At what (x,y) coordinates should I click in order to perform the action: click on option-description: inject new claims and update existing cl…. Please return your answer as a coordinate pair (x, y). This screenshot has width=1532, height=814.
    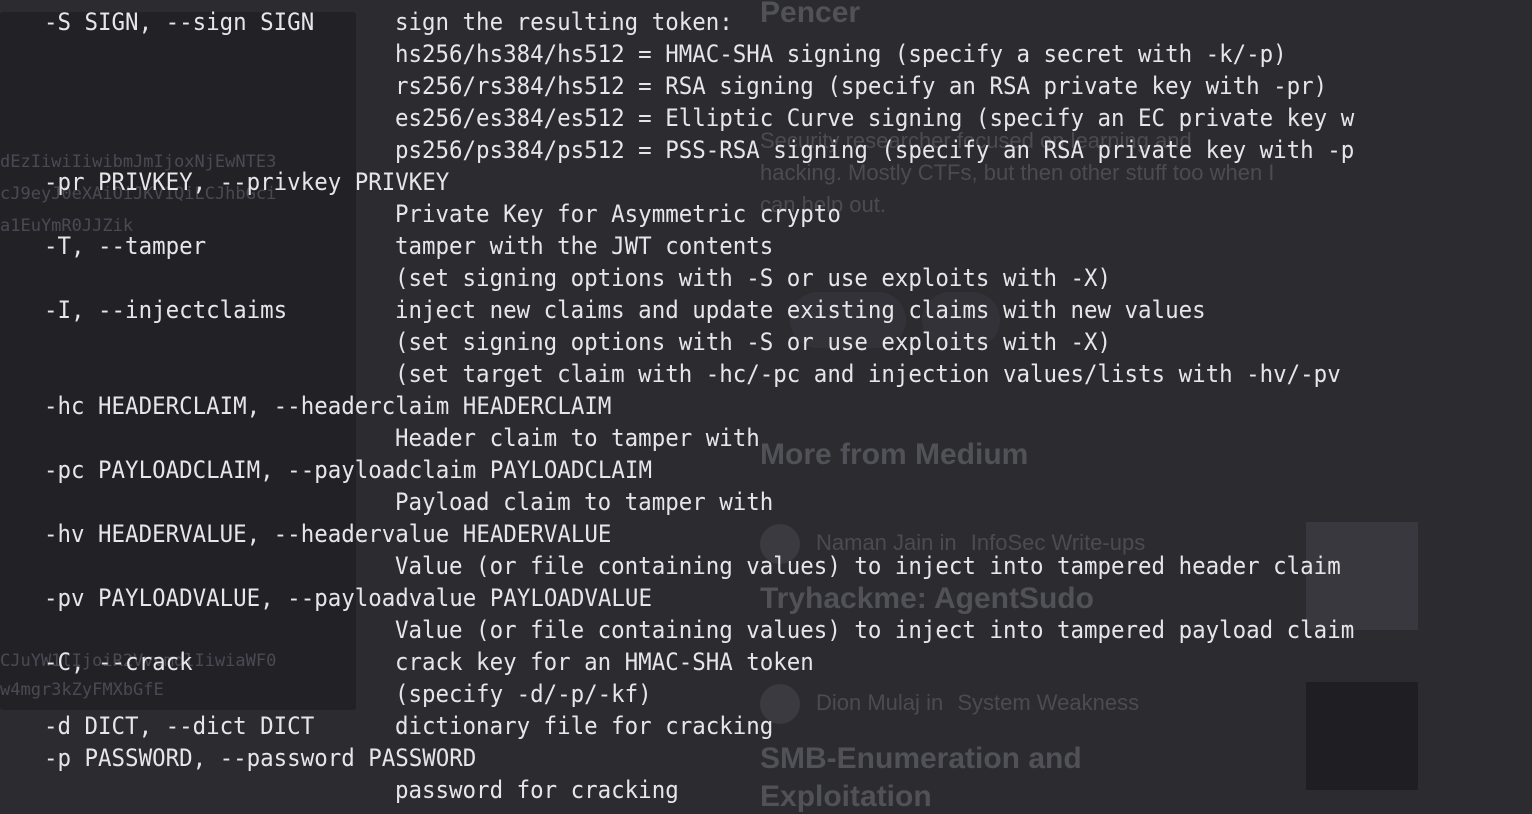
    Looking at the image, I should click on (800, 310).